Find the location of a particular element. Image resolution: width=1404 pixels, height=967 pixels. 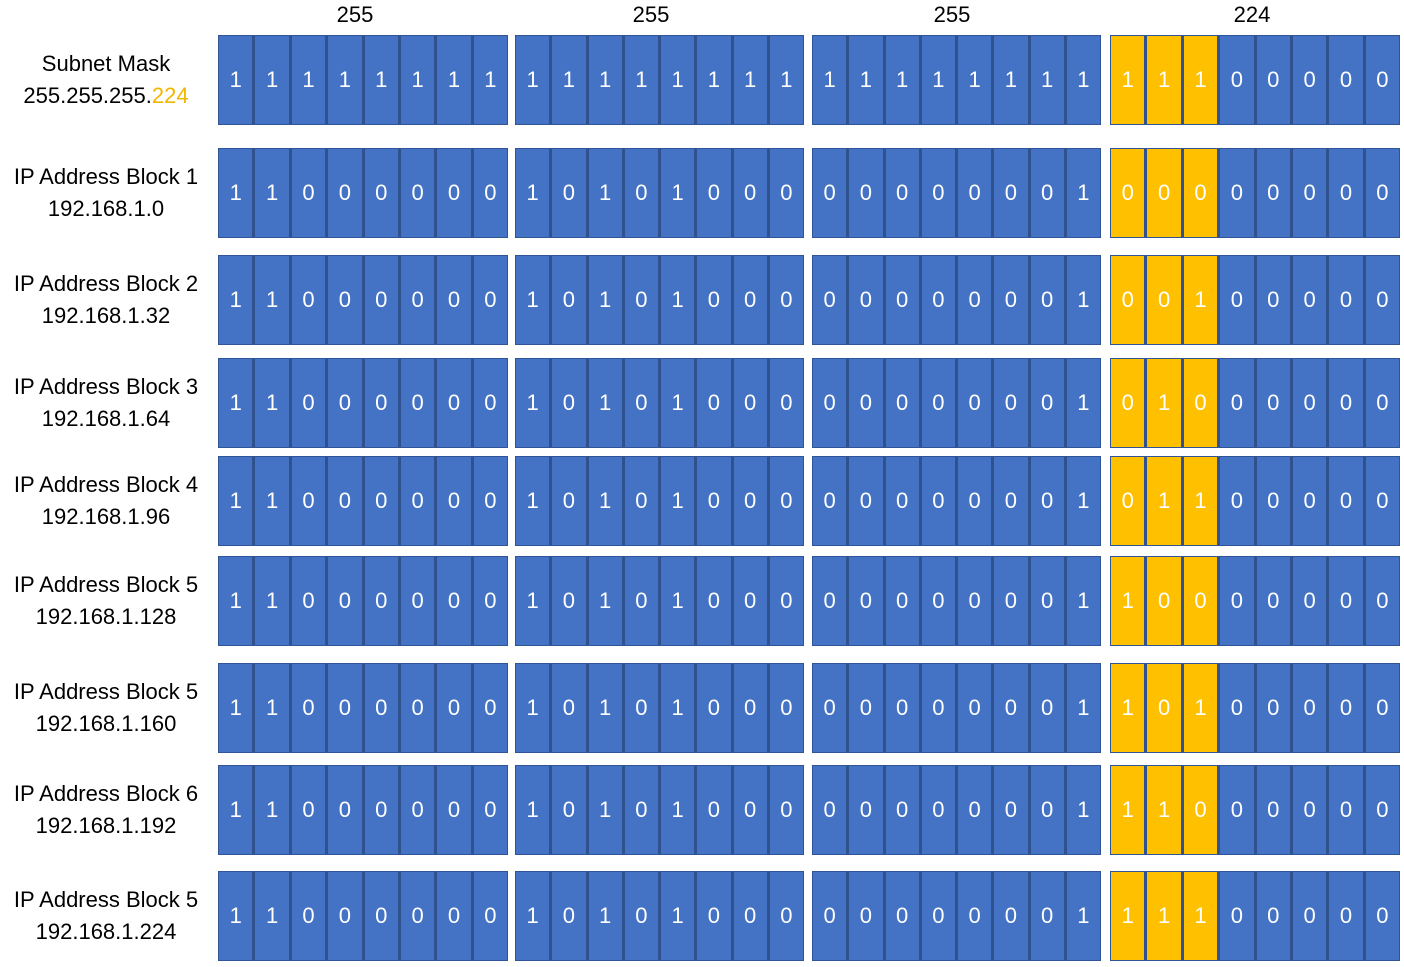

row-address: 192.168.1.32 is located at coordinates (106, 316).